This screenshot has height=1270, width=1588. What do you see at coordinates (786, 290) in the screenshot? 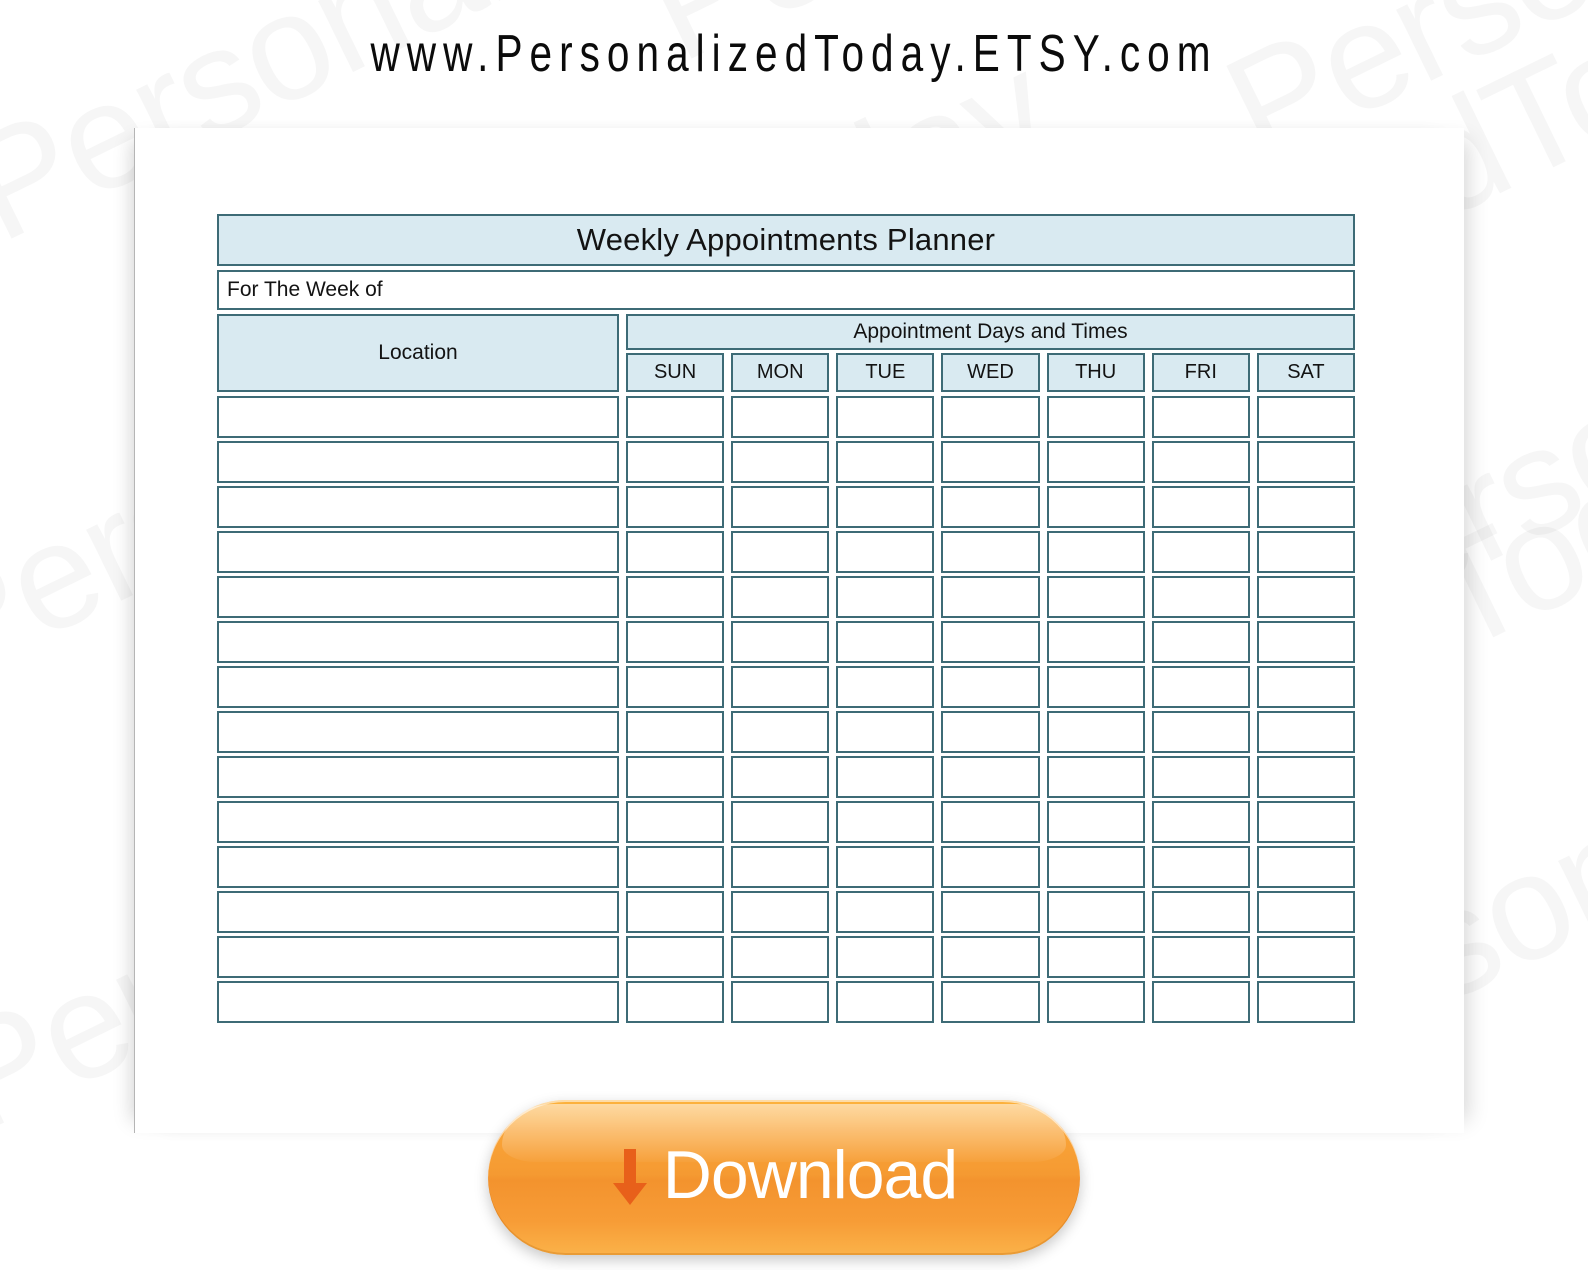
I see `week-of-field: For The Week of` at bounding box center [786, 290].